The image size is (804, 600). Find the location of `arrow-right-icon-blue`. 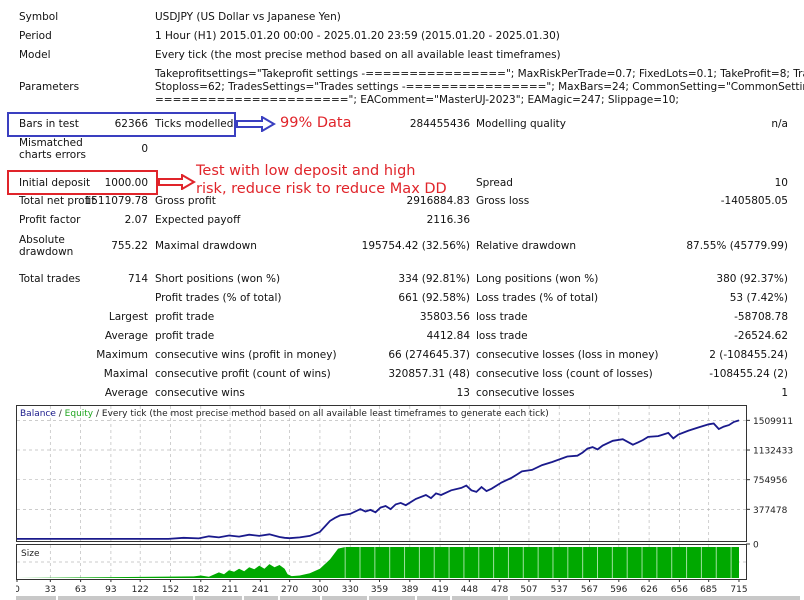

arrow-right-icon-blue is located at coordinates (256, 124).